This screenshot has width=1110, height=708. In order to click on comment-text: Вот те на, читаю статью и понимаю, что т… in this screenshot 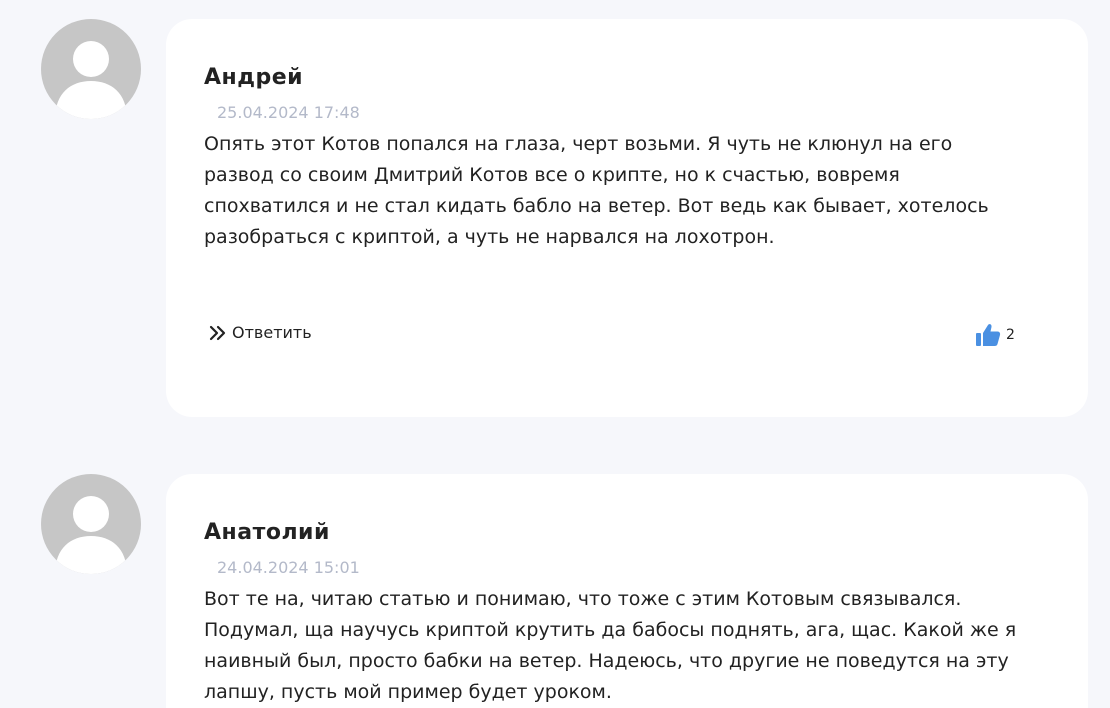, I will do `click(610, 645)`.